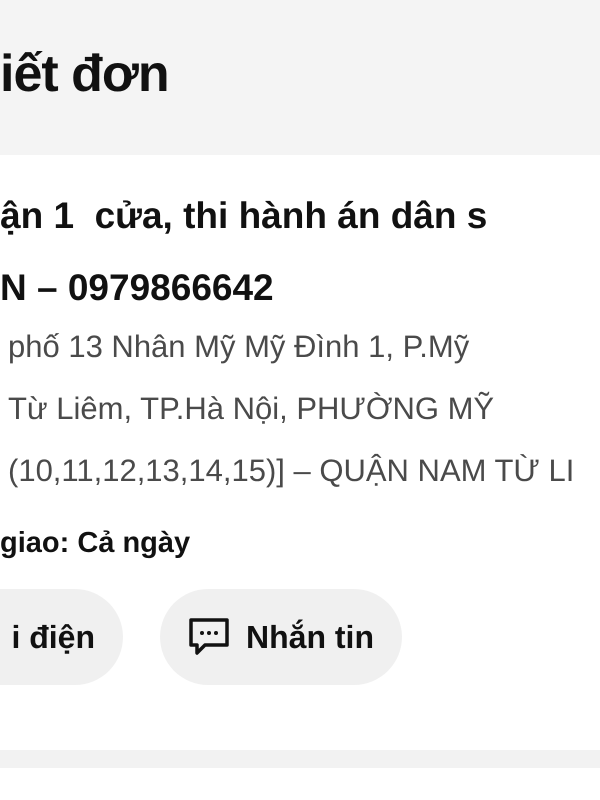  What do you see at coordinates (281, 637) in the screenshot?
I see `message-button: Nhắn tin` at bounding box center [281, 637].